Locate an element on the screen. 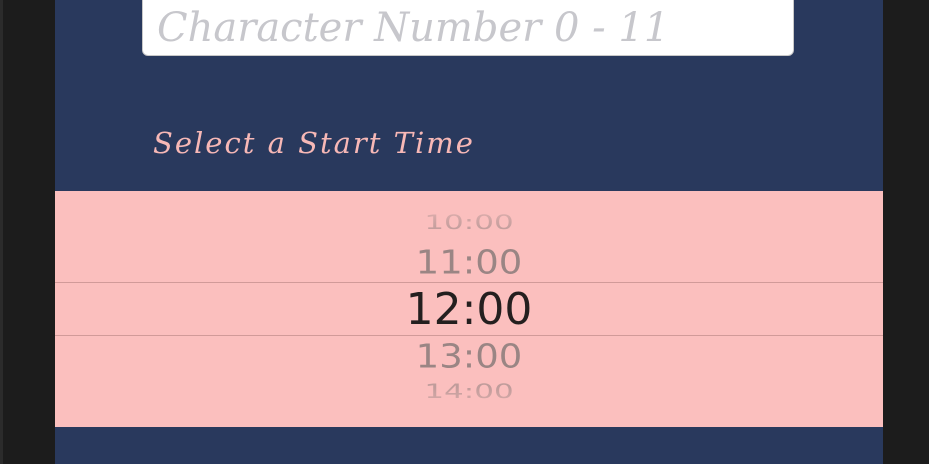  device-bezel is located at coordinates (1, 232).